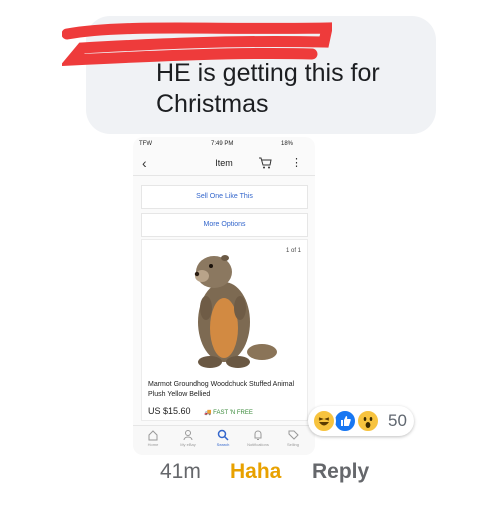 This screenshot has height=509, width=500. I want to click on haha-reaction-icon, so click(324, 421).